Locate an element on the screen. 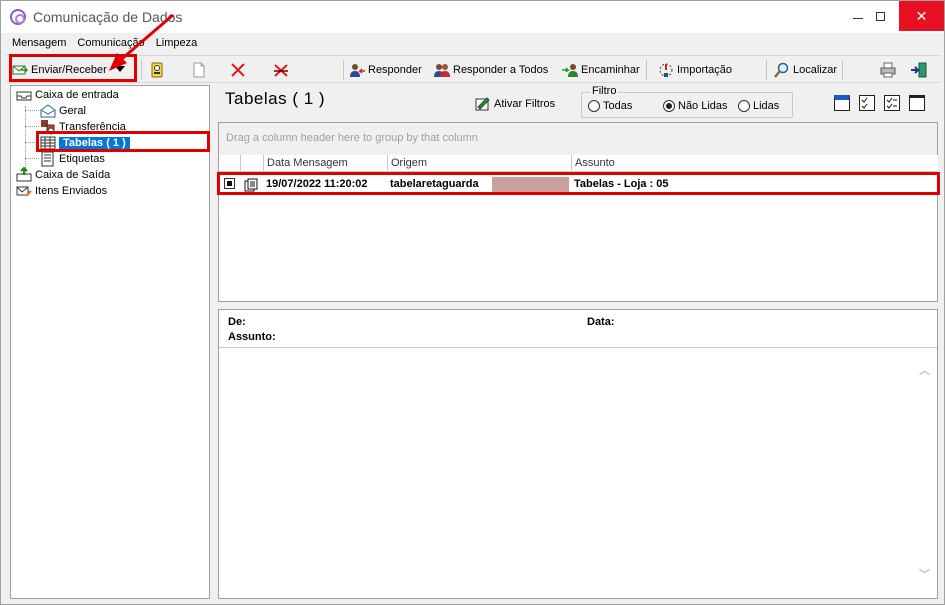  filter-radio-read: Lidas is located at coordinates (758, 106).